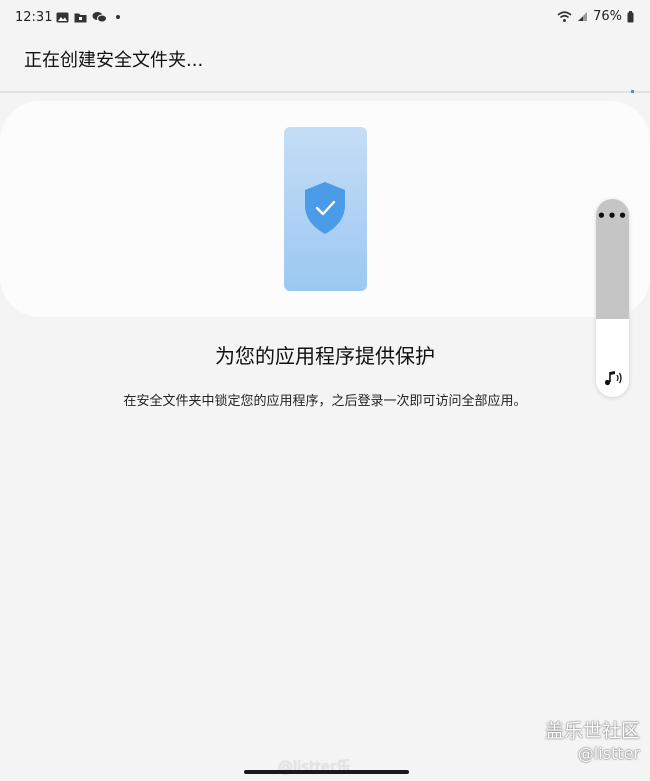 This screenshot has height=781, width=650. What do you see at coordinates (325, 208) in the screenshot?
I see `shield-check-icon` at bounding box center [325, 208].